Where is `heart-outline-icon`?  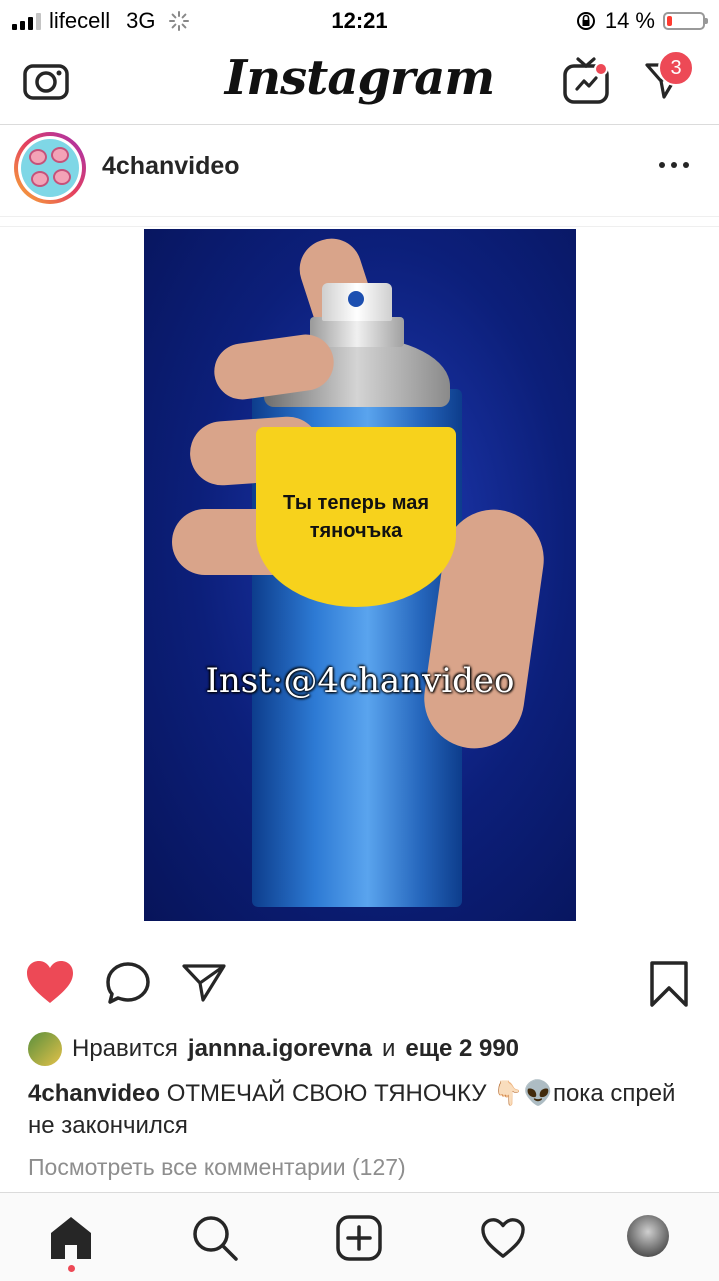 heart-outline-icon is located at coordinates (503, 1238).